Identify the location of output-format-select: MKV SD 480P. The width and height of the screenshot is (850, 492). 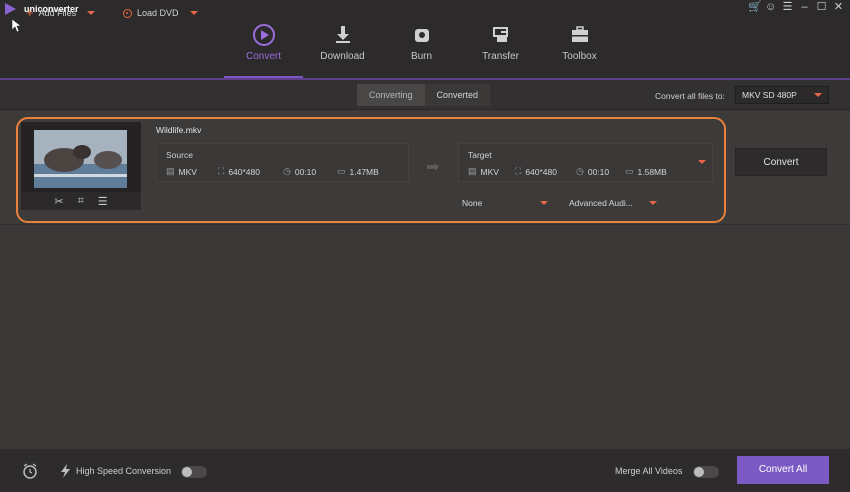
(782, 95).